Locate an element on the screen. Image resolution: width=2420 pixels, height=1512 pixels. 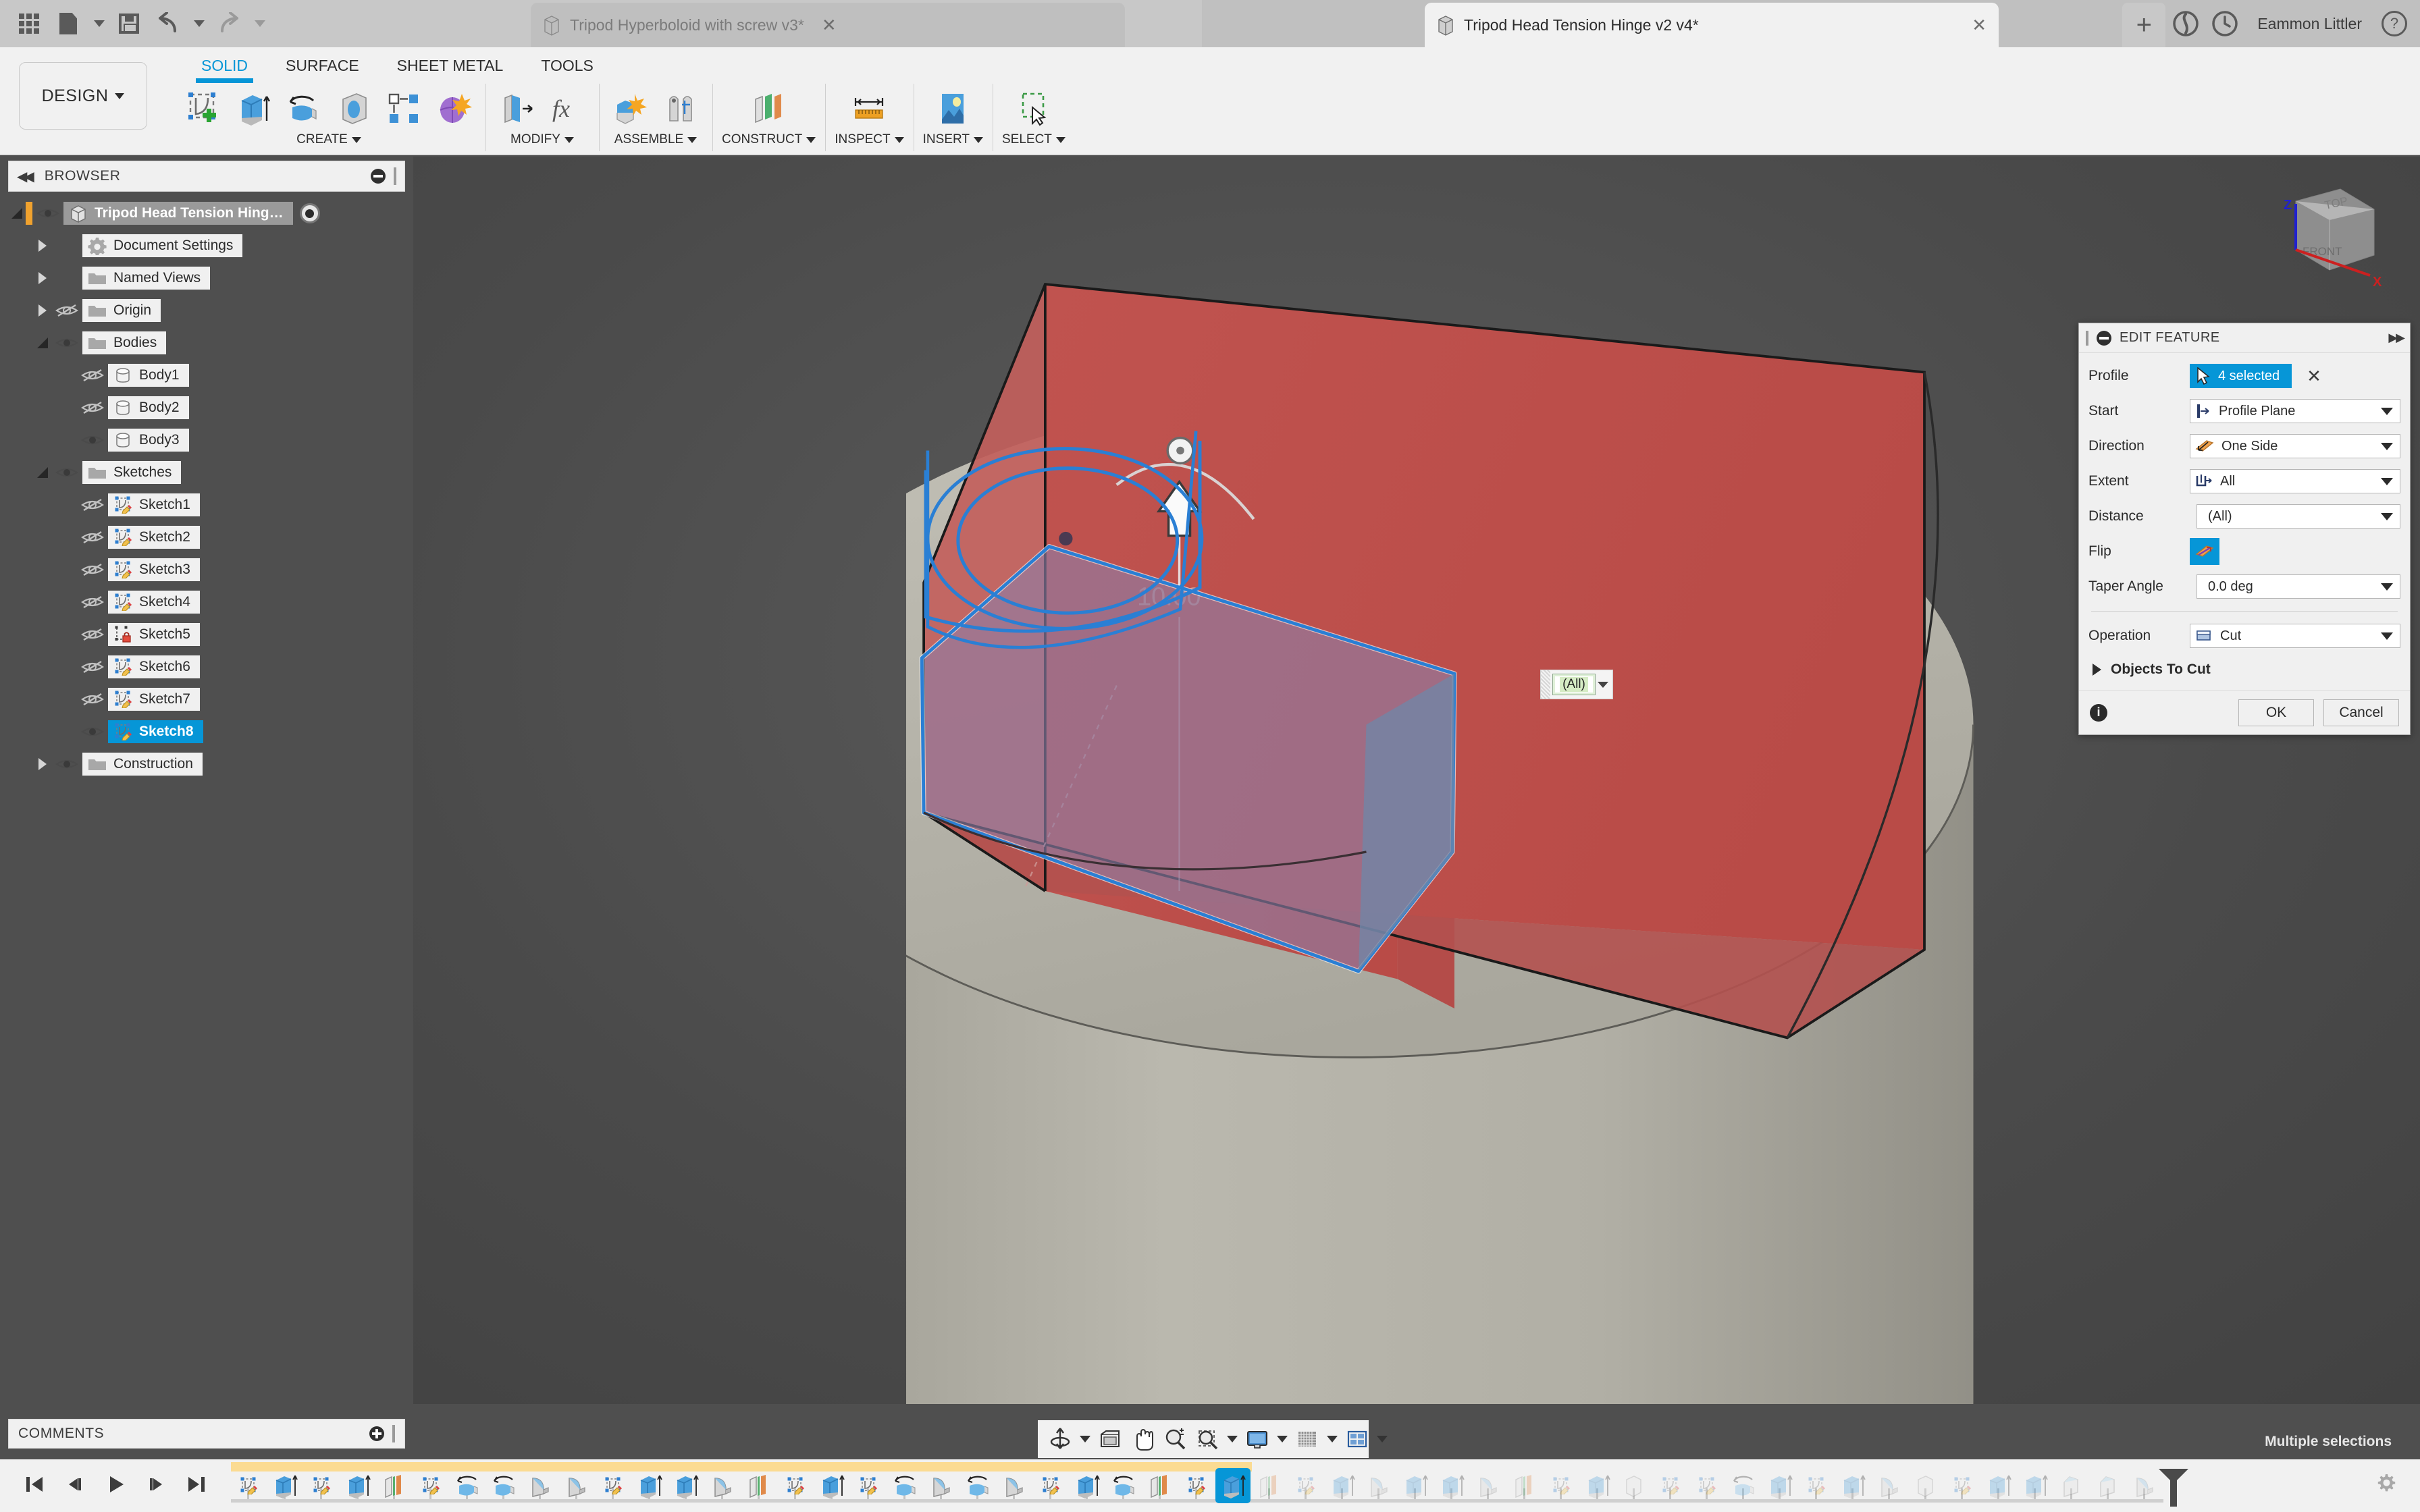
document-tab-1: Tripod Hyperboloid with screw v3* ✕ is located at coordinates (828, 25).